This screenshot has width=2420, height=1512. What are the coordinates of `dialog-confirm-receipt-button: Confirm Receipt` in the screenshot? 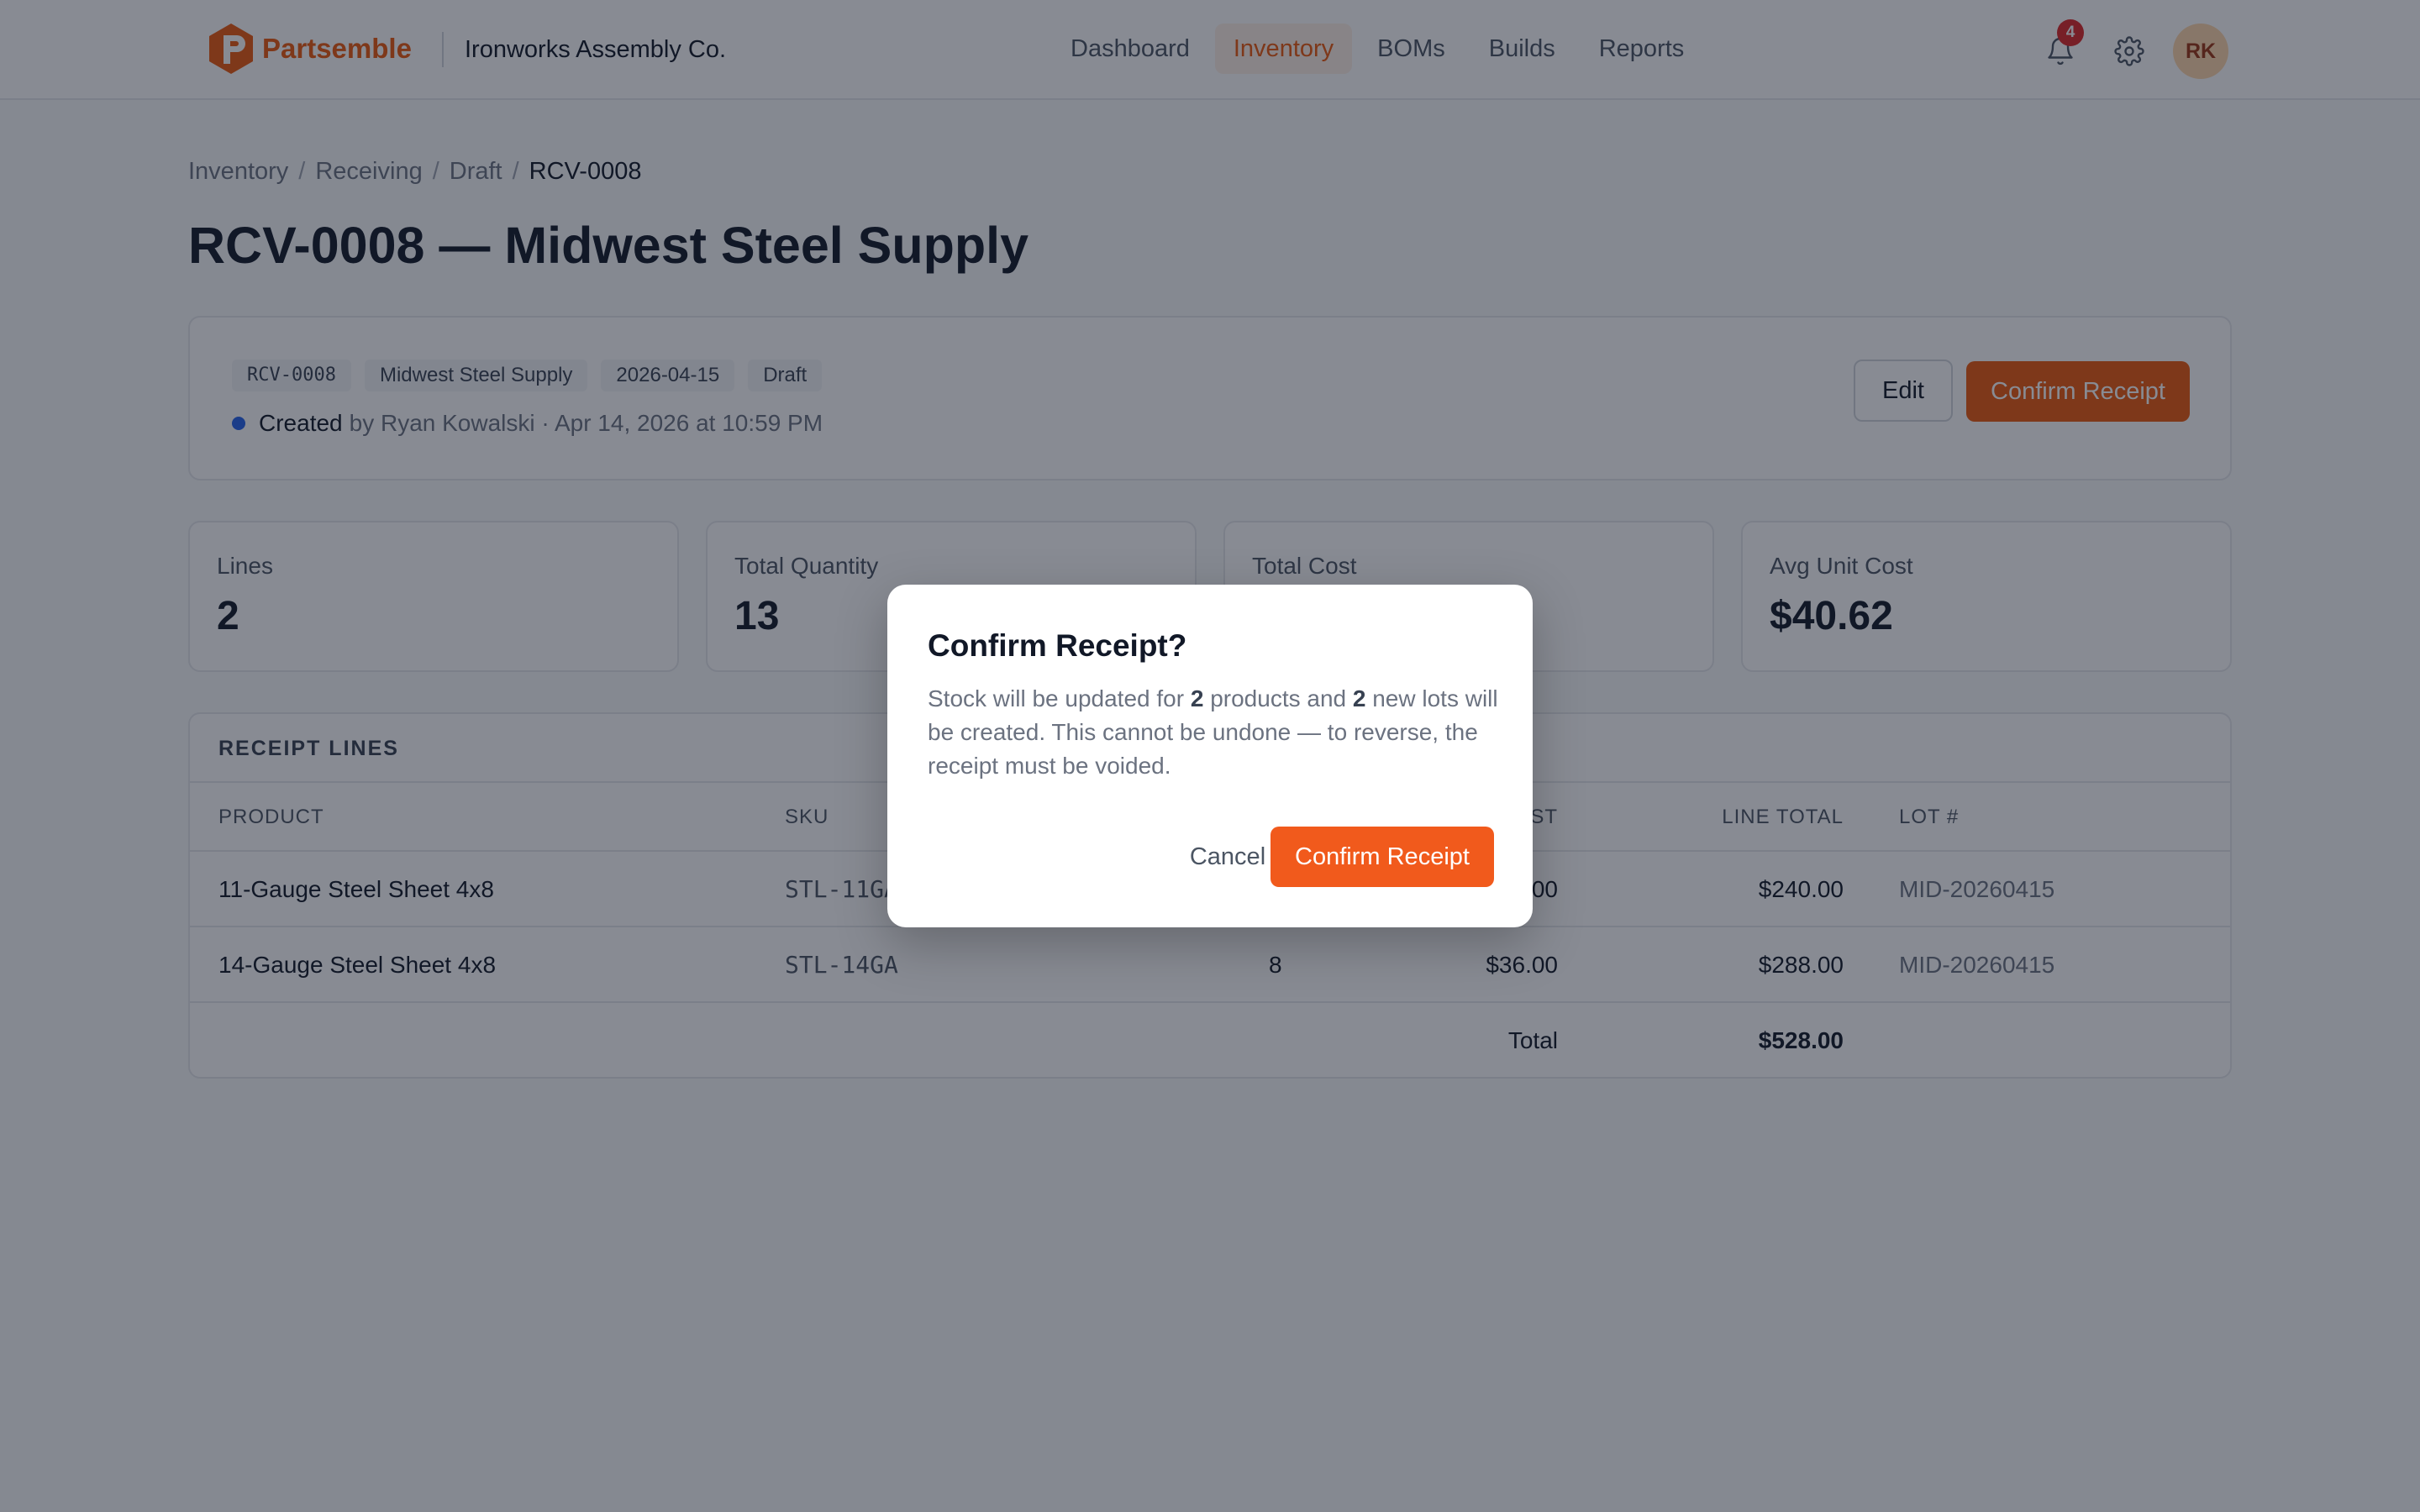 It's located at (1382, 857).